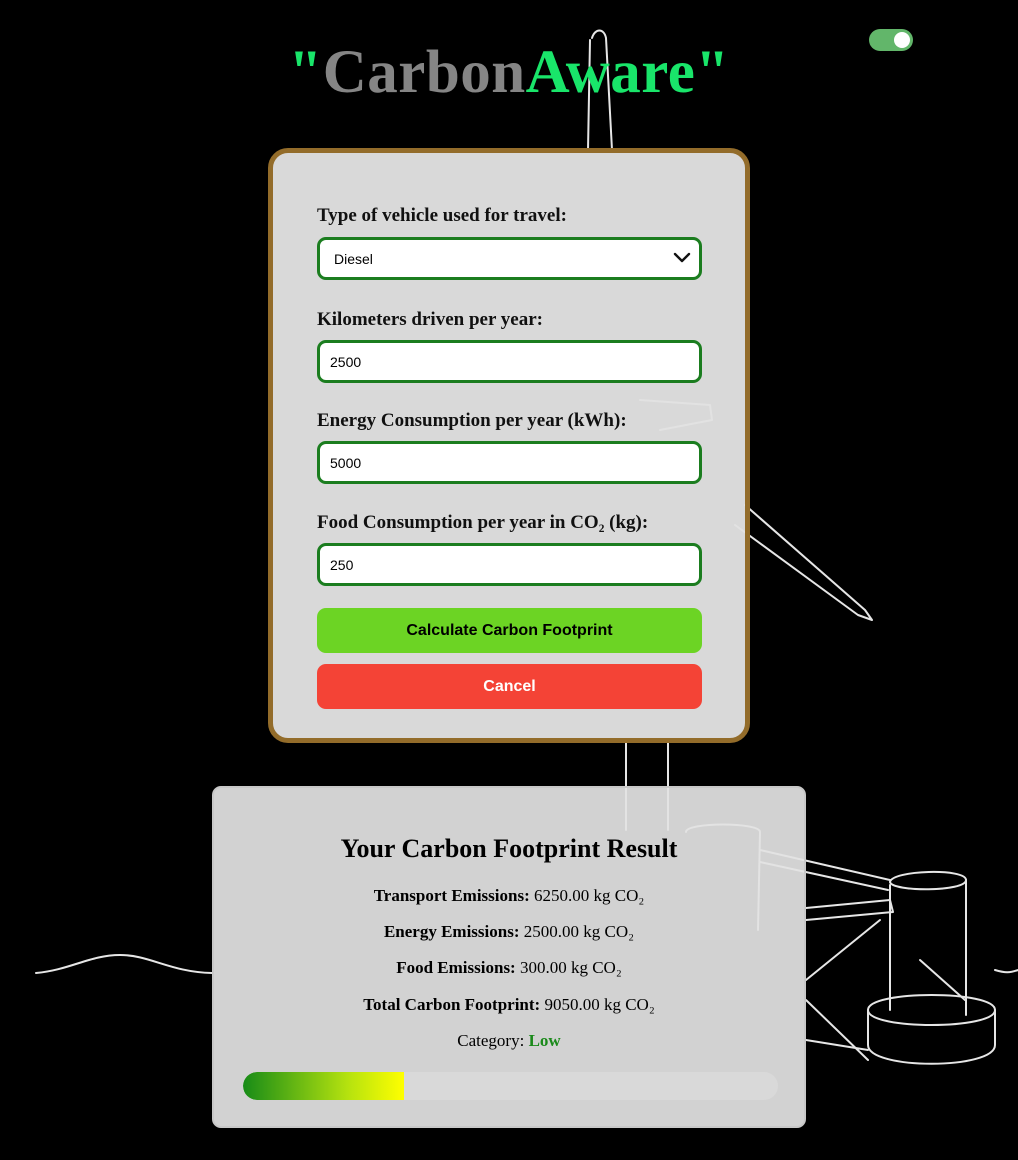  What do you see at coordinates (509, 462) in the screenshot?
I see `energy-input: 5000` at bounding box center [509, 462].